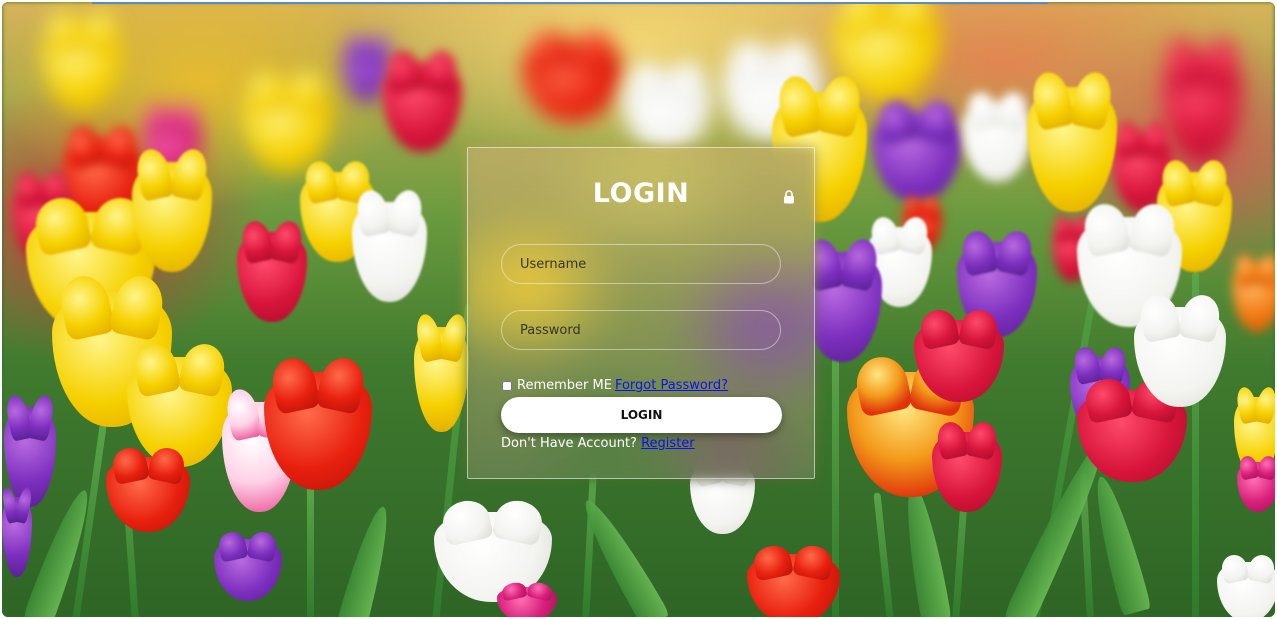 Image resolution: width=1277 pixels, height=619 pixels. What do you see at coordinates (668, 443) in the screenshot?
I see `register-link: Register` at bounding box center [668, 443].